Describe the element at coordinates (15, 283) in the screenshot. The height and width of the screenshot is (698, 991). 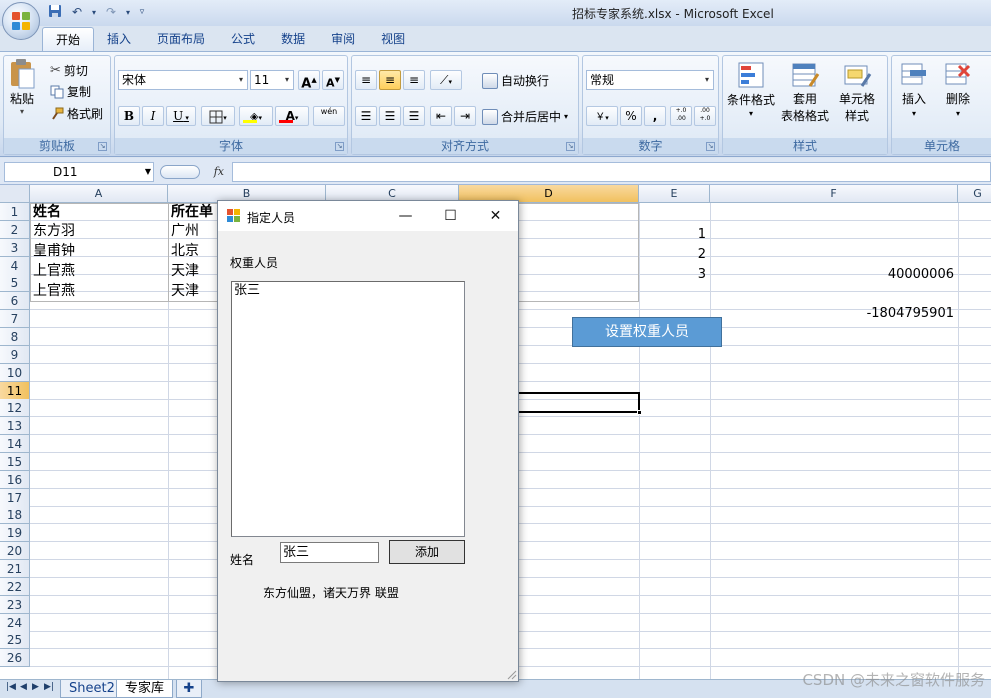
I see `row-header-5: 5` at that location.